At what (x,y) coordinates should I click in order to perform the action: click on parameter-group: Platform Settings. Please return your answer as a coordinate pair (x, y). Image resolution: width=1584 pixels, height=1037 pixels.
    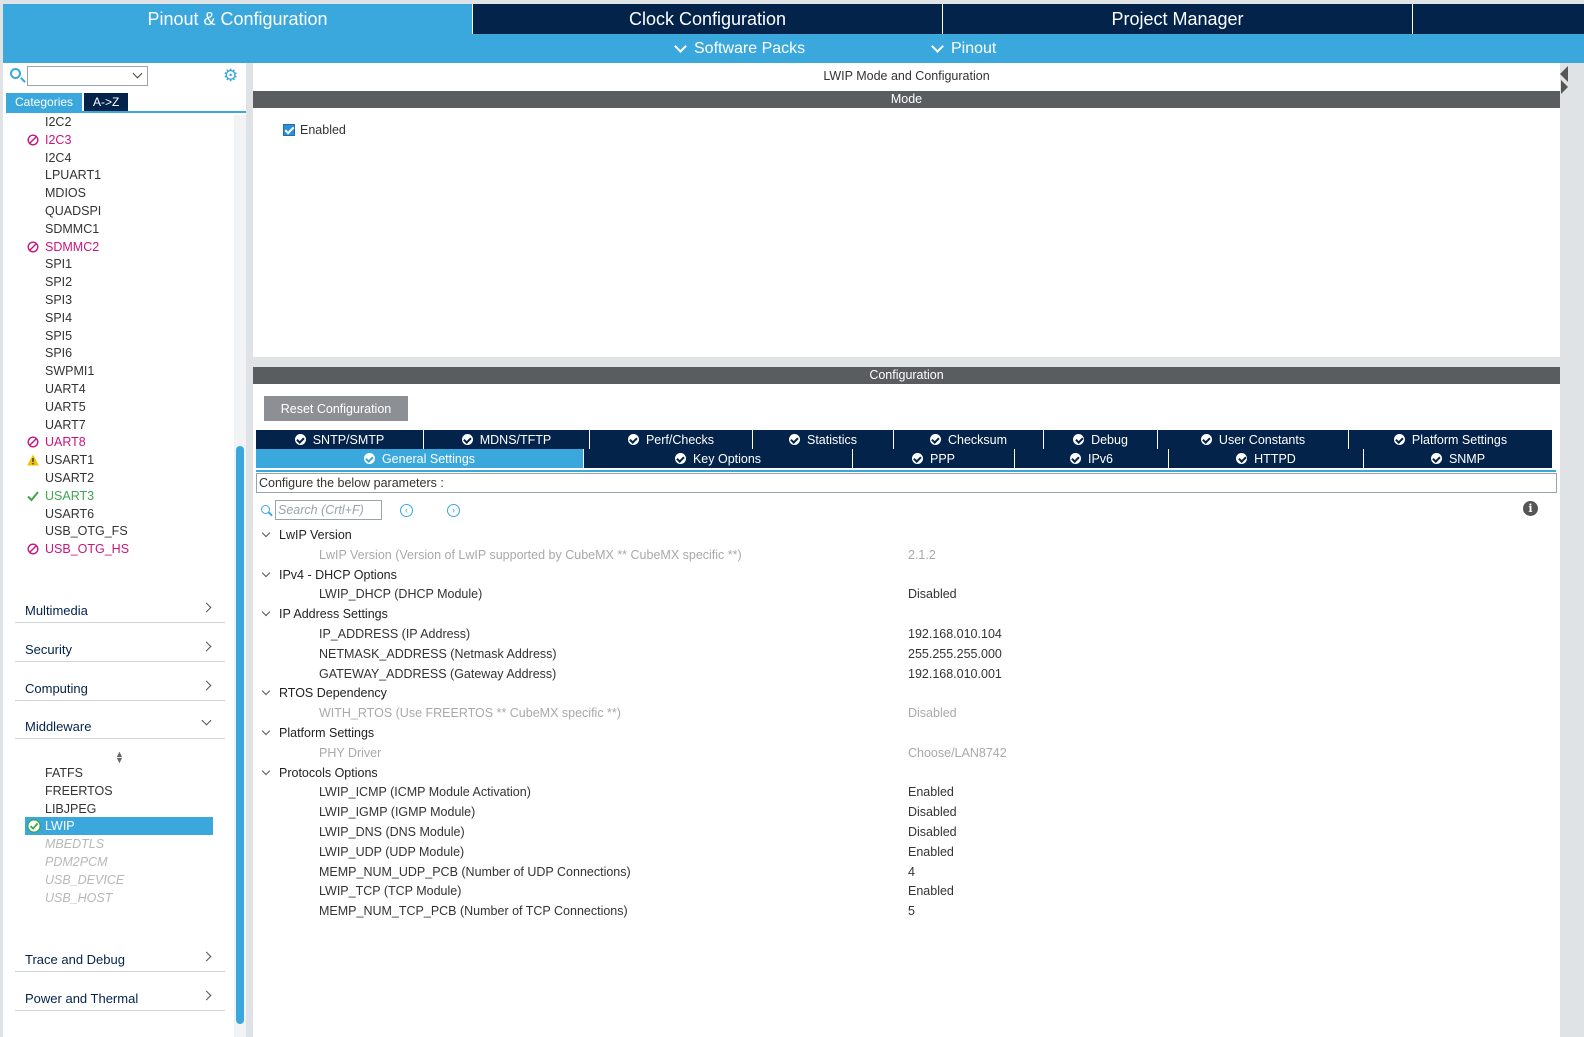
    Looking at the image, I should click on (317, 733).